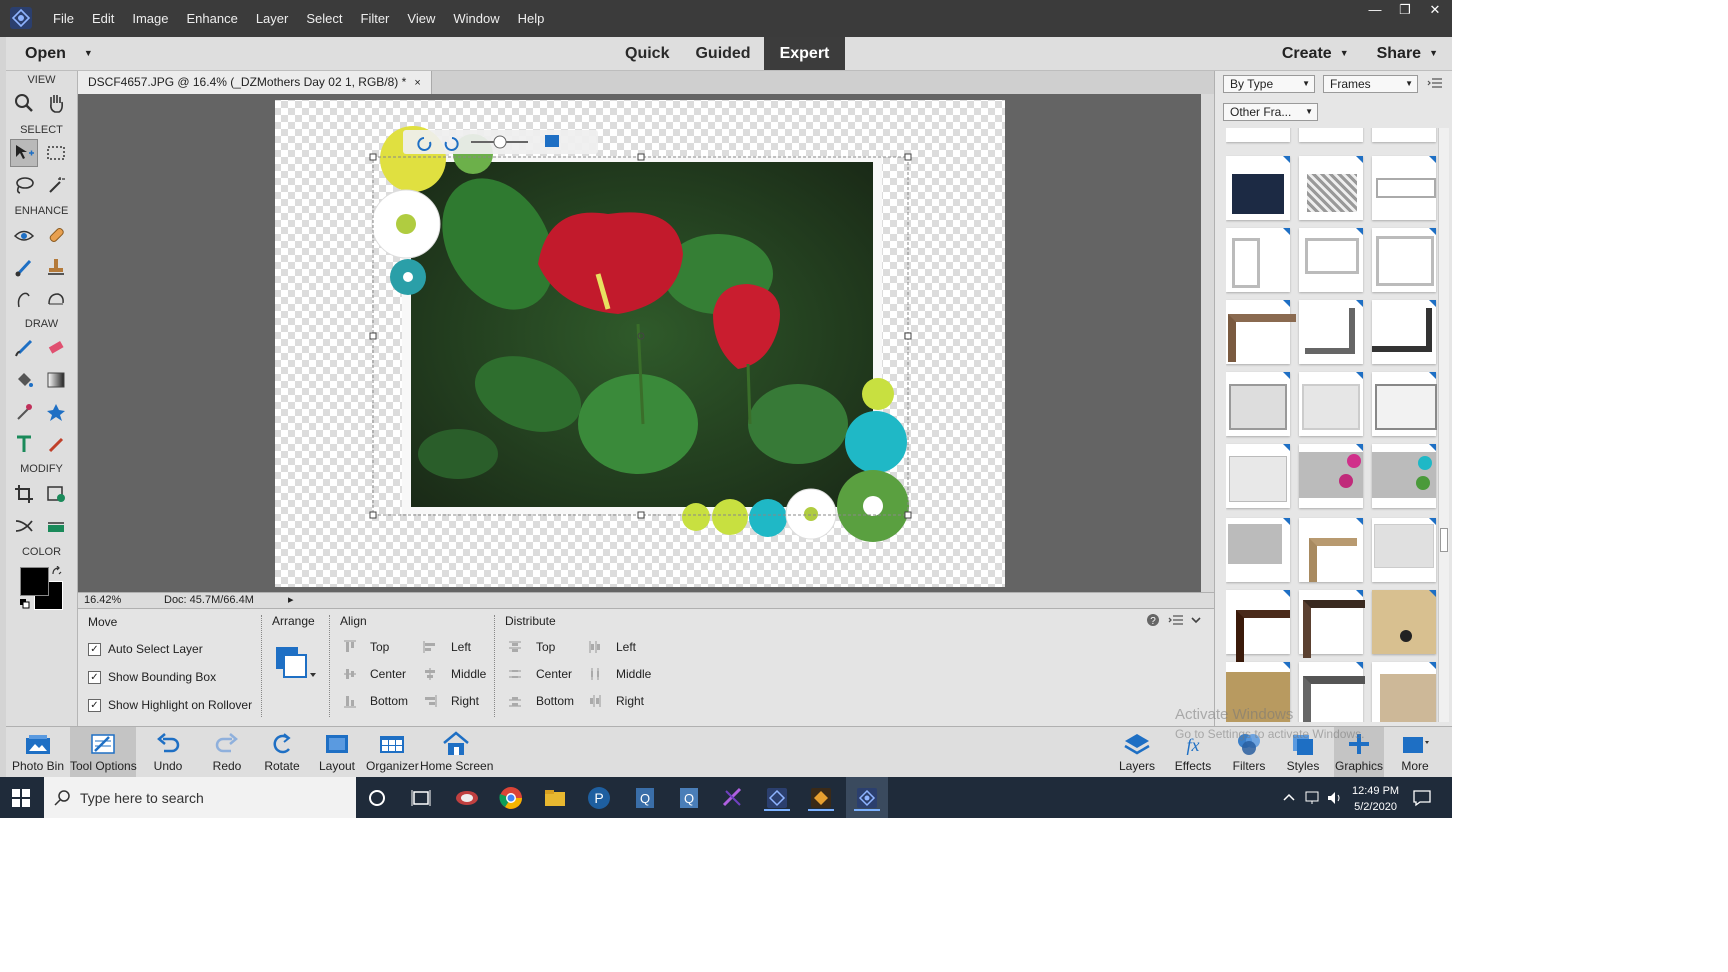 The height and width of the screenshot is (972, 1728). I want to click on clone-stamp-tool, so click(56, 267).